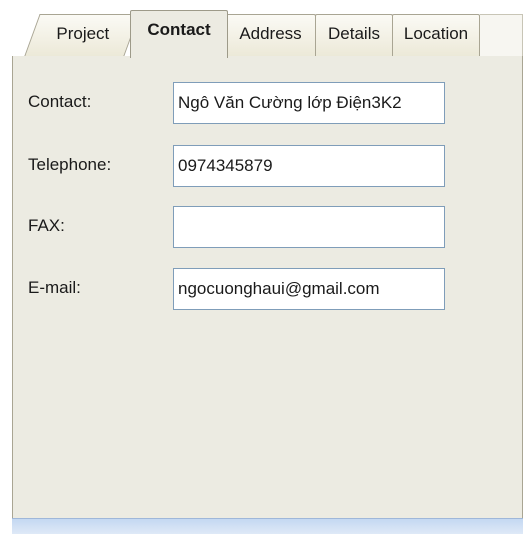  Describe the element at coordinates (501, 35) in the screenshot. I see `tab-strip-filler` at that location.